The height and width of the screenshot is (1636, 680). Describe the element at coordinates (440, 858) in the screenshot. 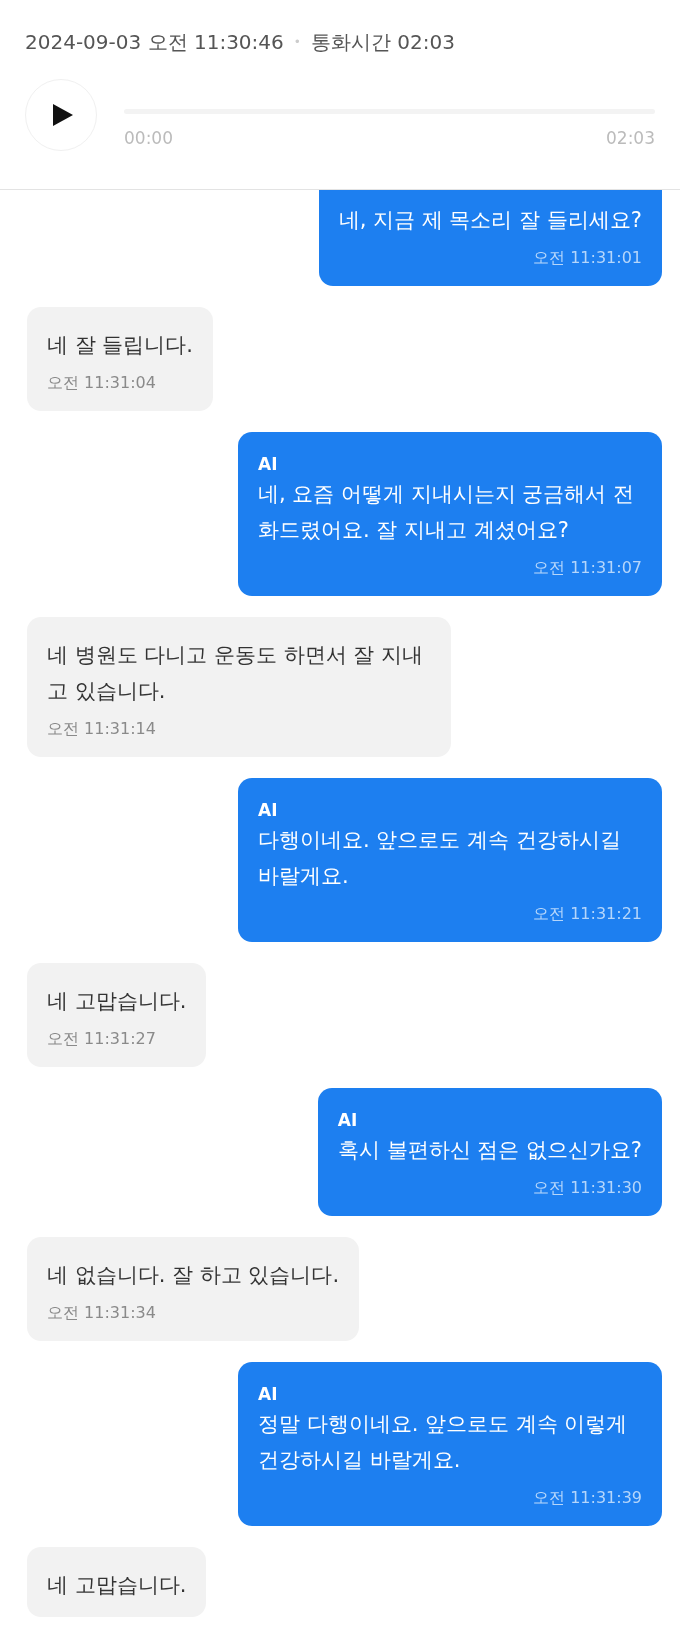

I see `message-text: 다행이네요. 앞으로도 계속 건강하시길 바랄게요.` at that location.